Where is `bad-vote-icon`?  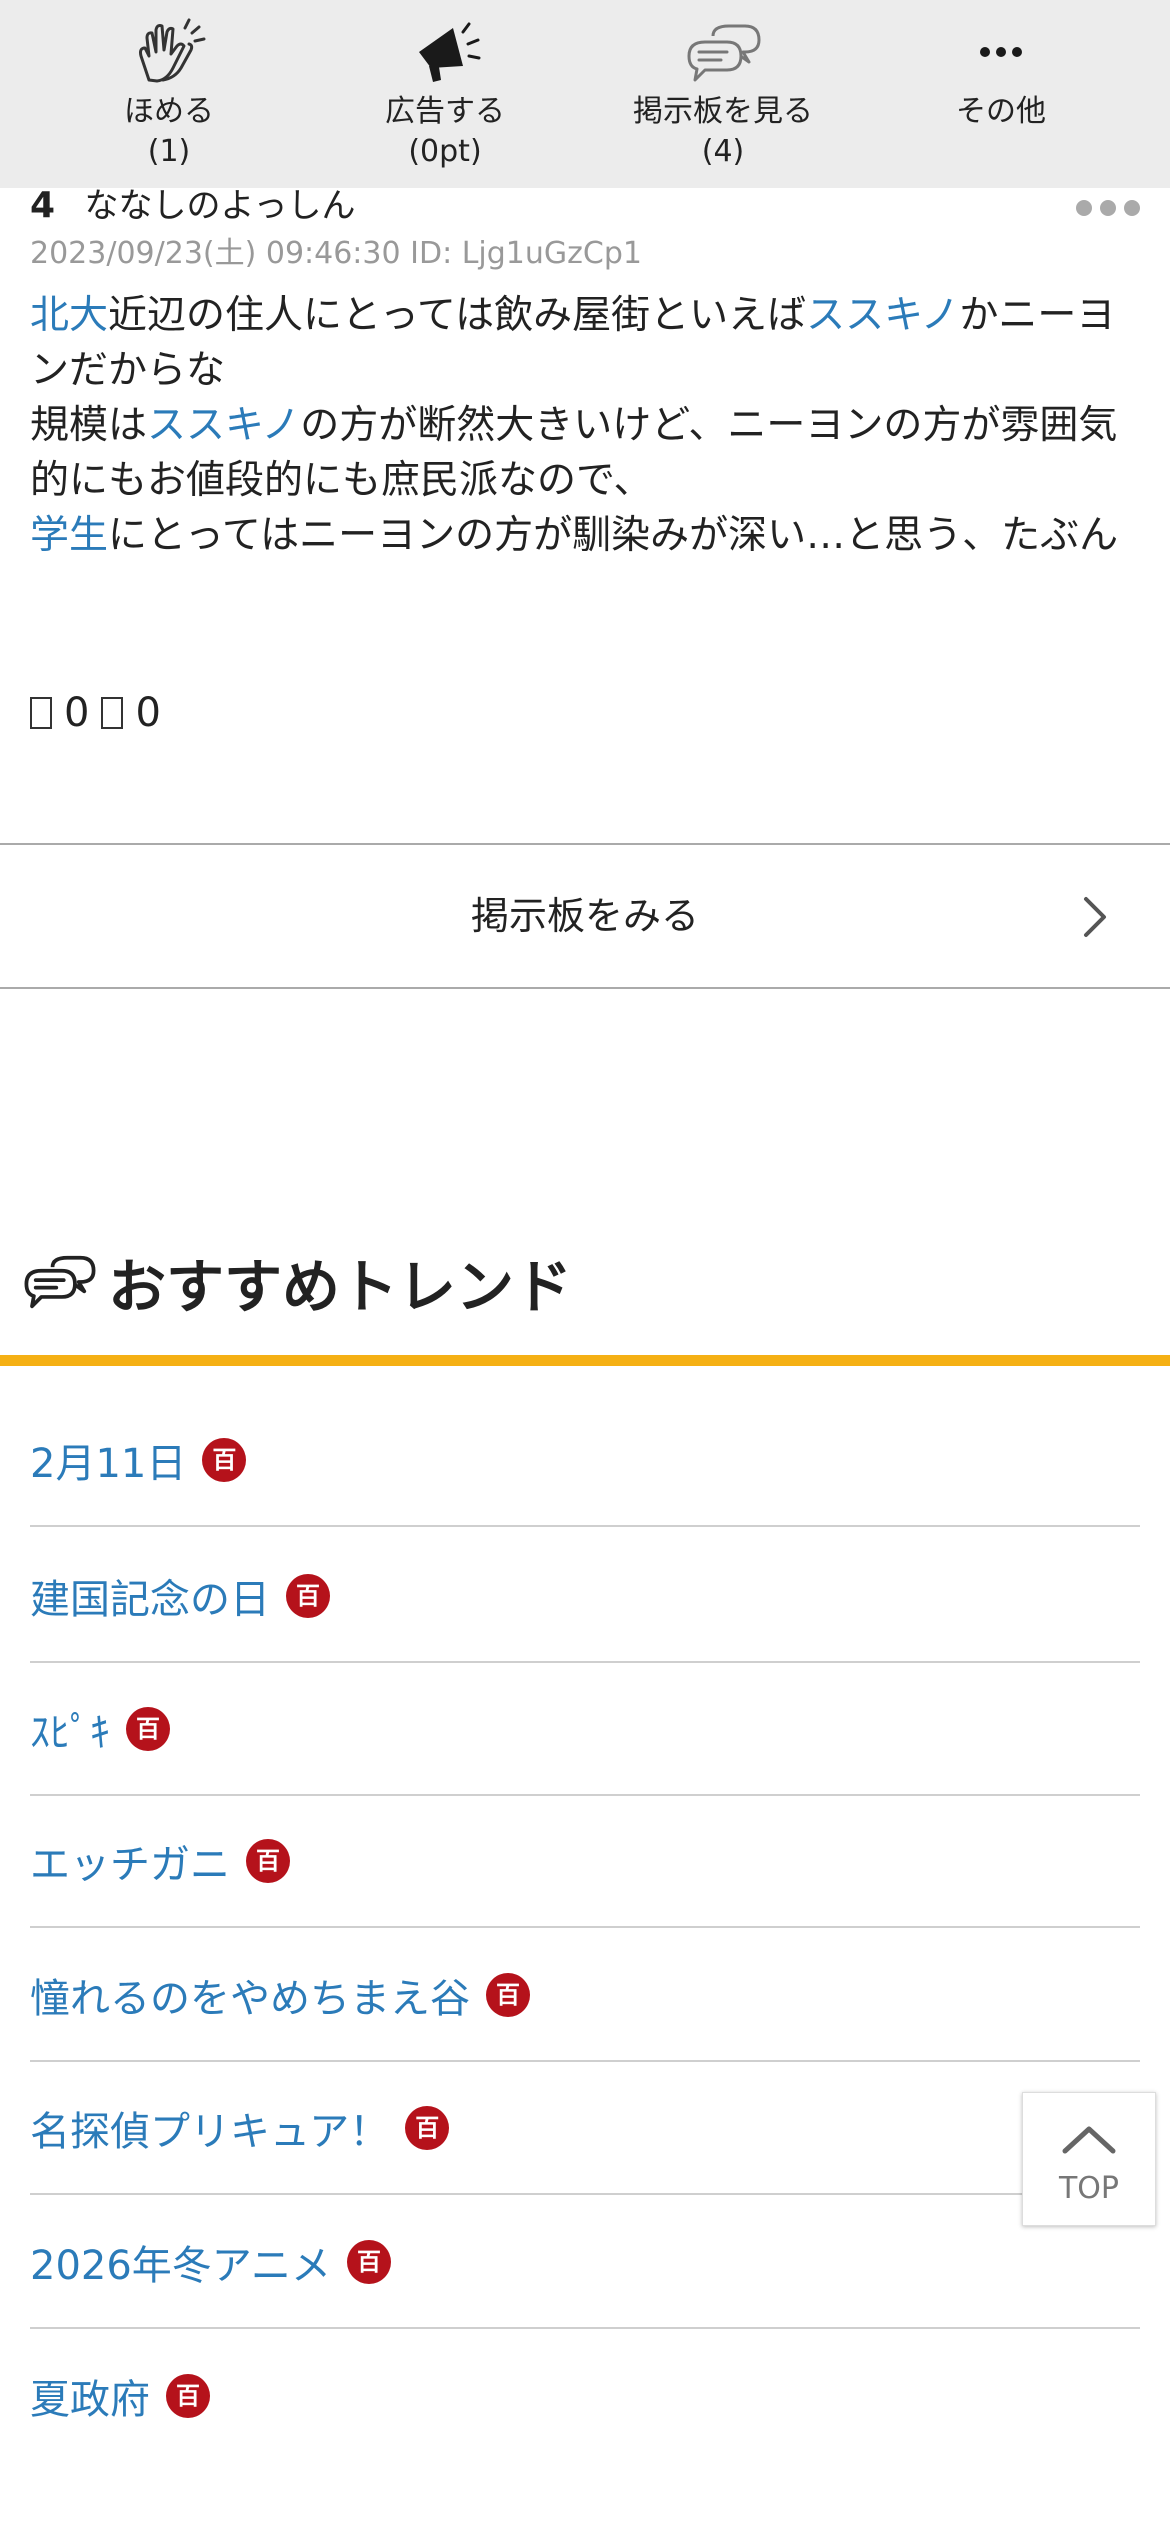 bad-vote-icon is located at coordinates (112, 713).